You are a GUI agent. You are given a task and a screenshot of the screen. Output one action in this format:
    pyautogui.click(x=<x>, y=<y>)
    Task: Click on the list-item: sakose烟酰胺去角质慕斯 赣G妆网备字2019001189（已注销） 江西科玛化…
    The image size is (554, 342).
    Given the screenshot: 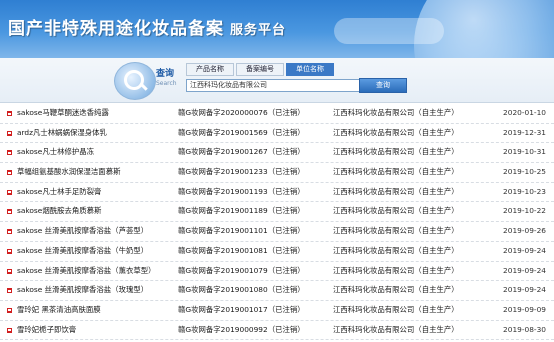 What is the action you would take?
    pyautogui.click(x=277, y=212)
    